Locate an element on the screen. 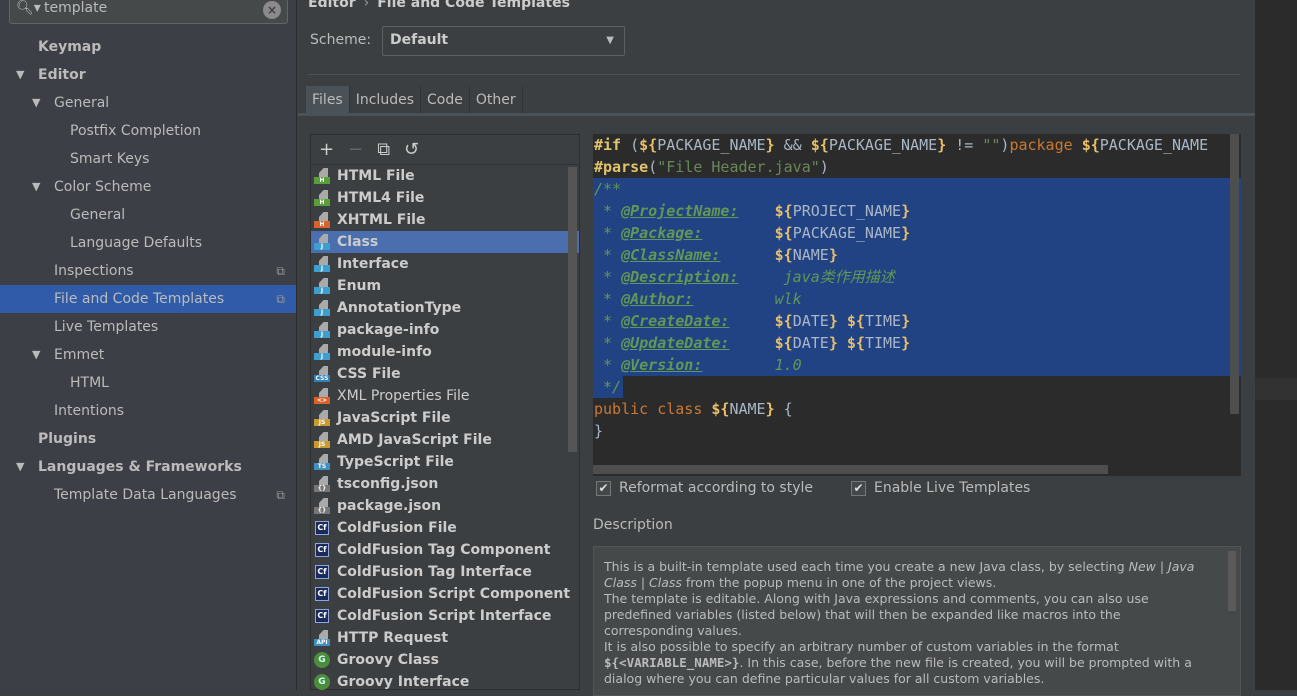 This screenshot has width=1297, height=696. code-line: * @Version: 1.0 is located at coordinates (917, 365).